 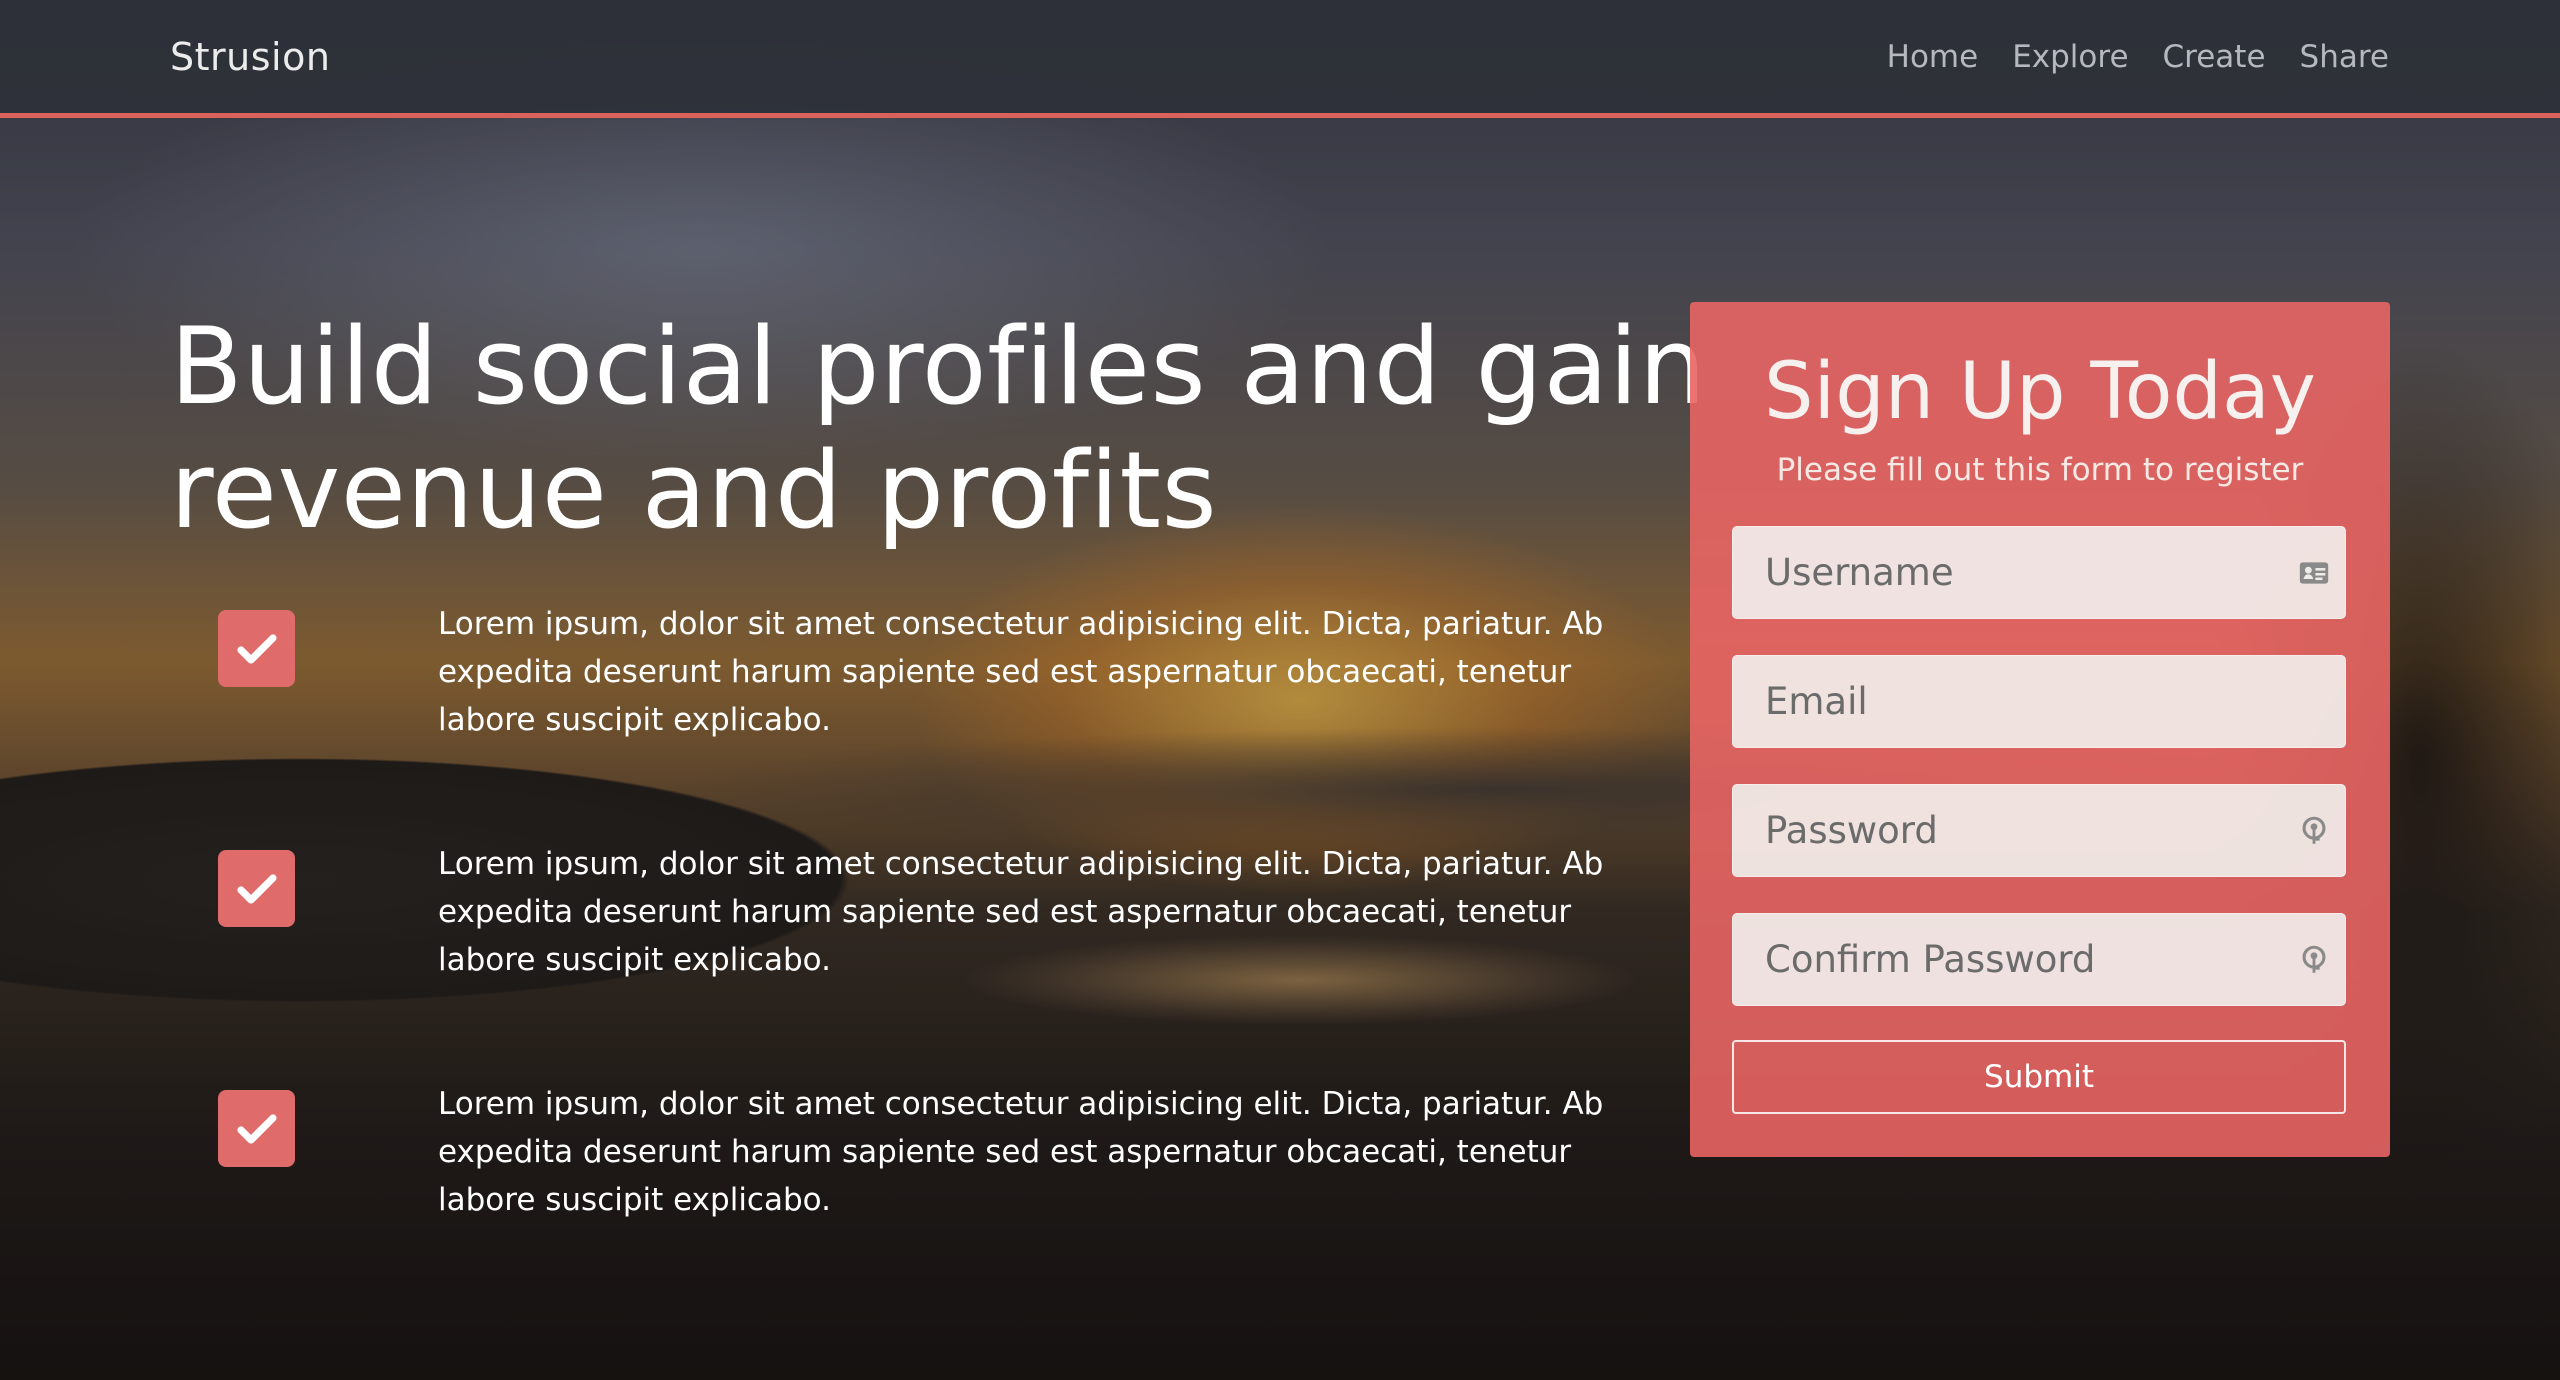 I want to click on username-input, so click(x=2039, y=572).